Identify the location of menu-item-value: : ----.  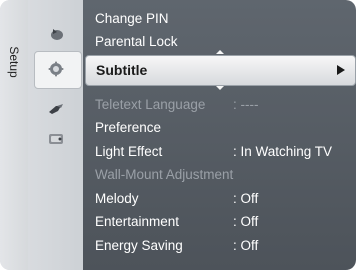
(246, 104).